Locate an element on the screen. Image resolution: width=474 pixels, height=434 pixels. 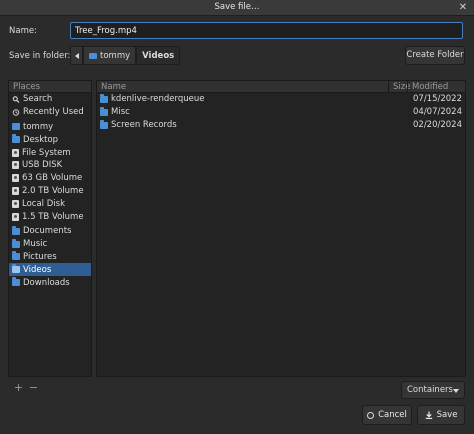
sidebar-item-downloads: Downloads is located at coordinates (50, 282).